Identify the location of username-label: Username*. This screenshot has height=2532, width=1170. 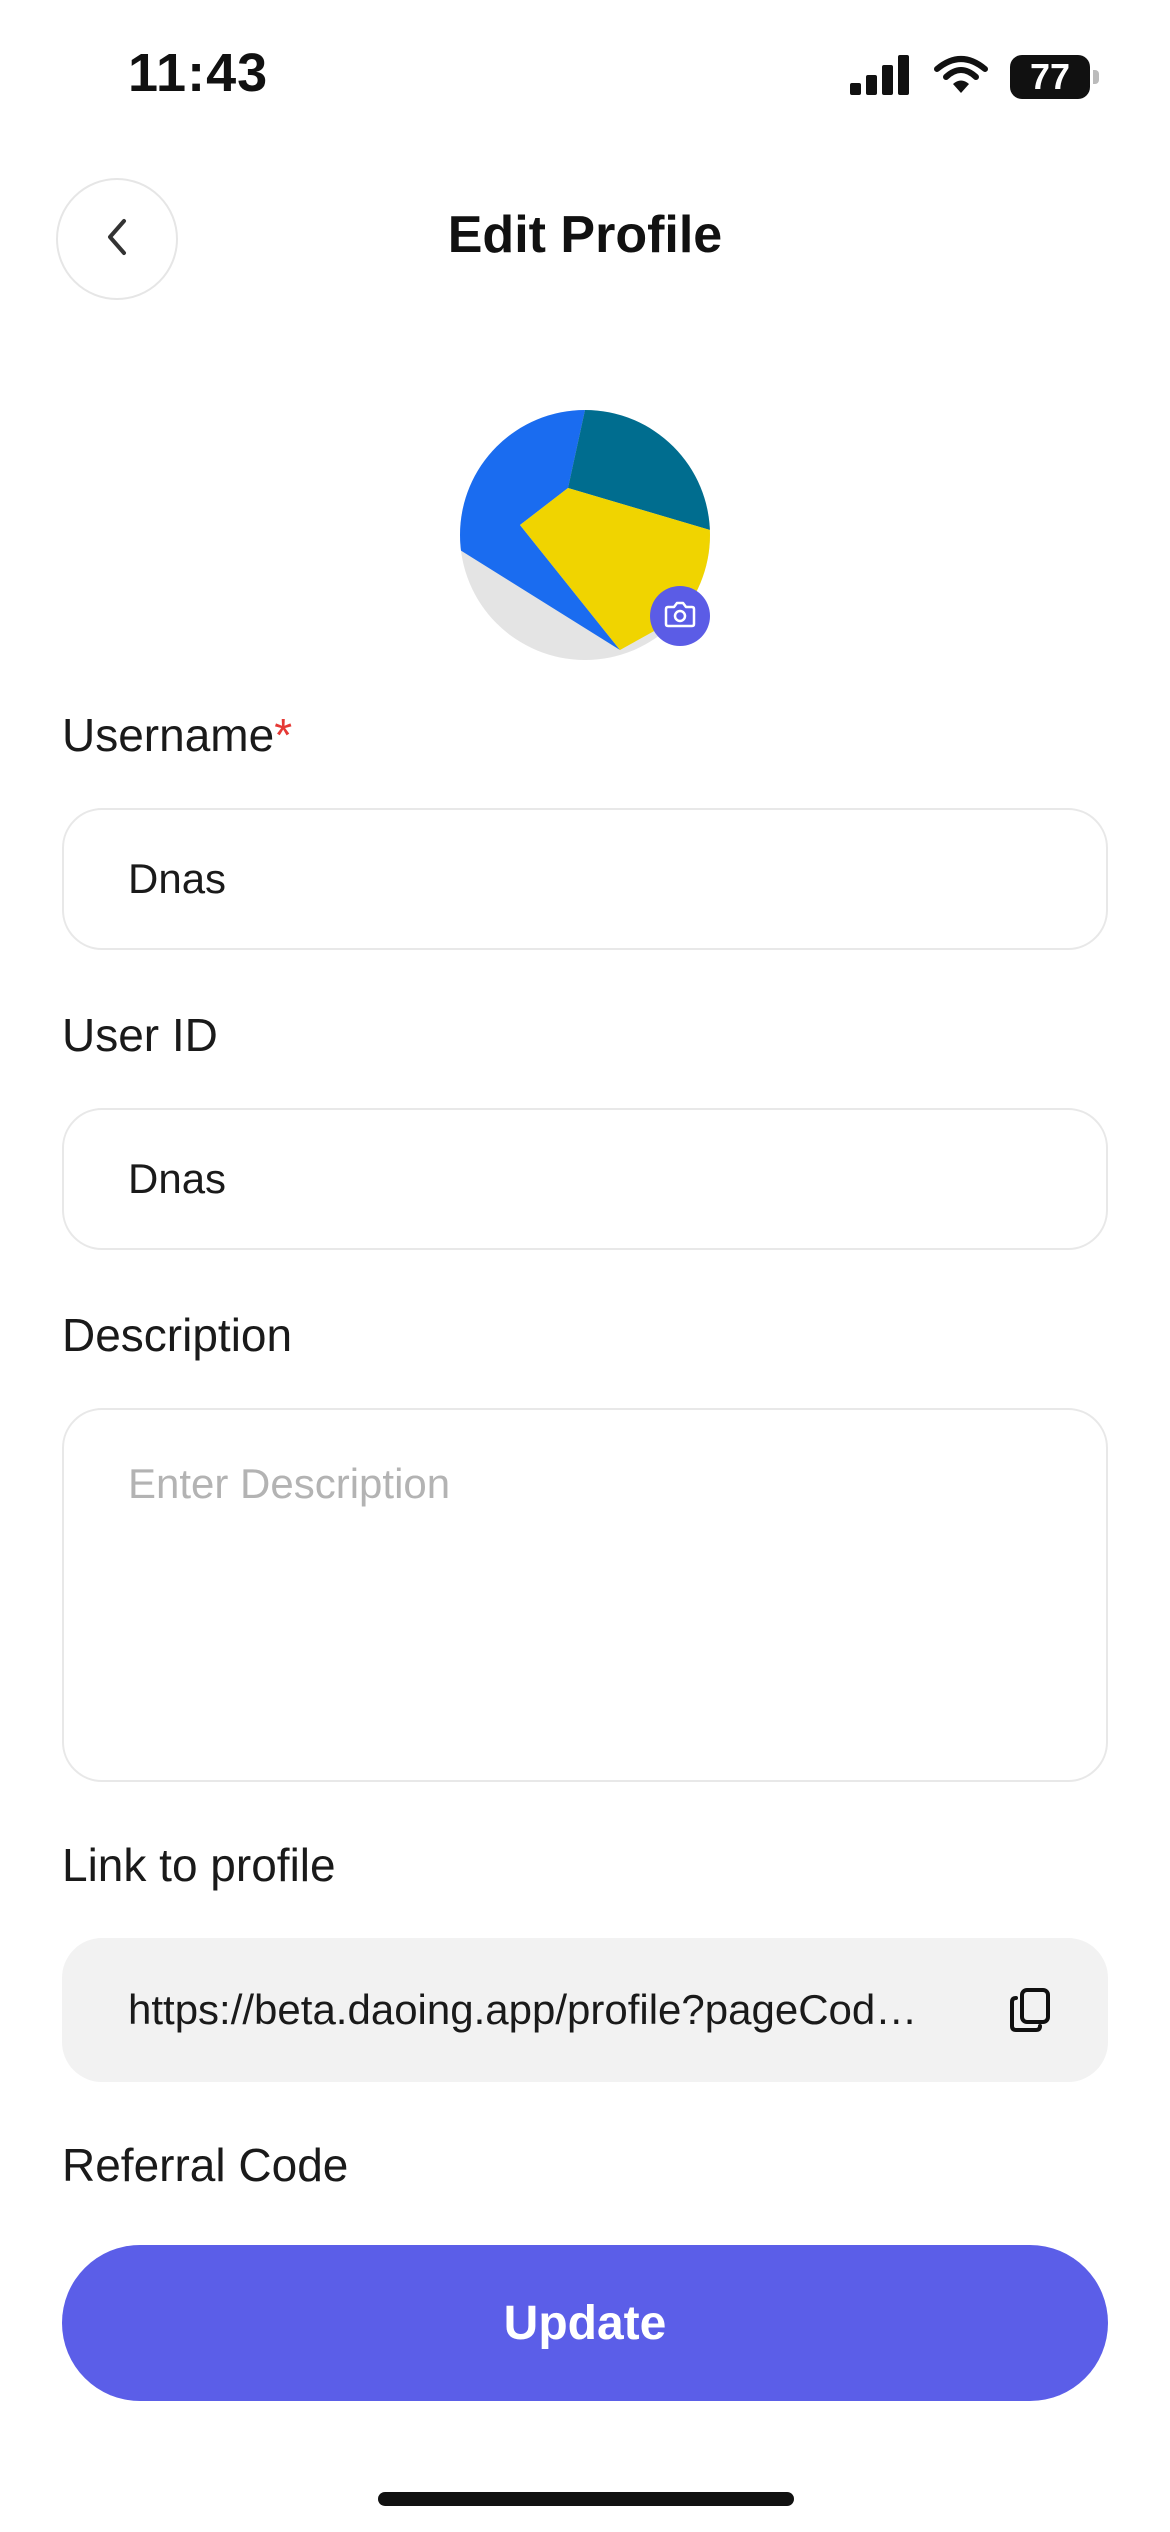
(177, 735).